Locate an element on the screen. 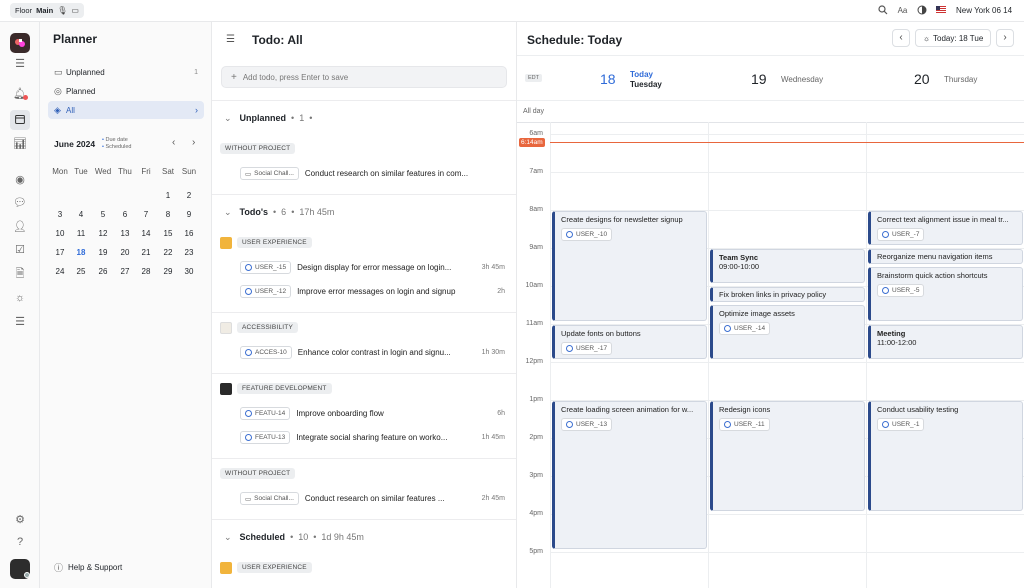  today-button: ☼ Today: 18 Tue is located at coordinates (953, 38).